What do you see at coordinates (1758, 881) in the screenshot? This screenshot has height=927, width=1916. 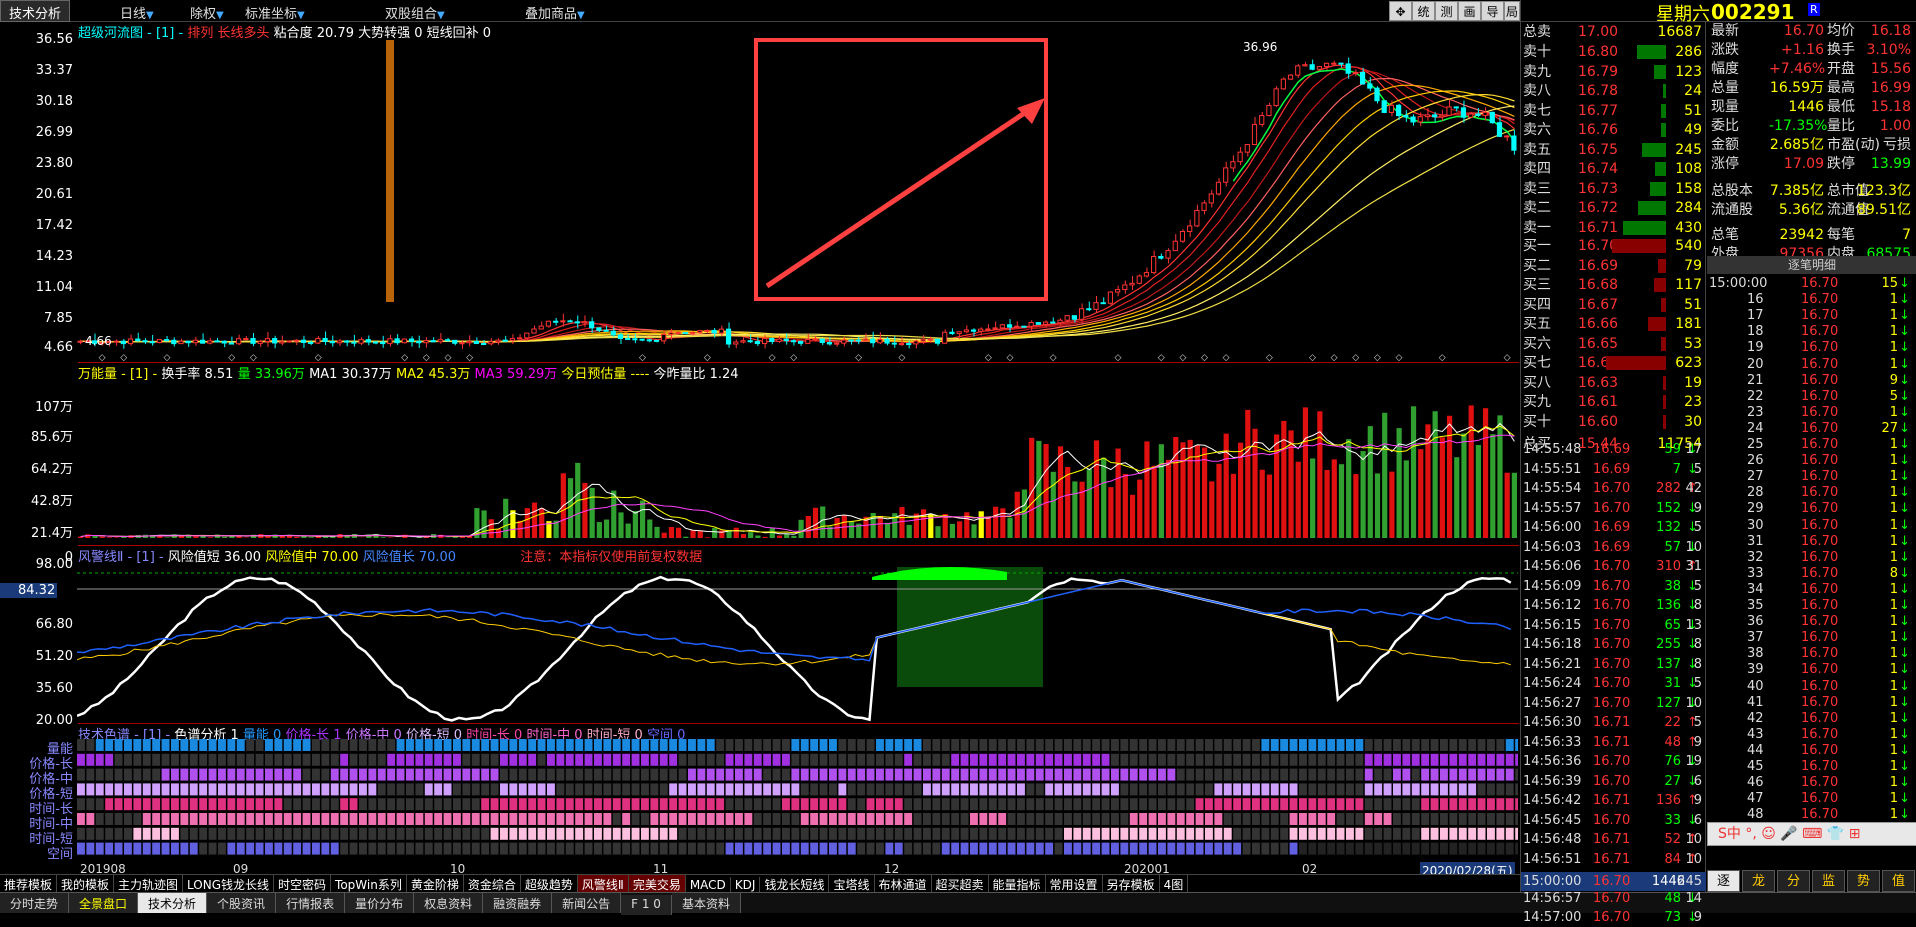 I see `side-tab: 龙` at bounding box center [1758, 881].